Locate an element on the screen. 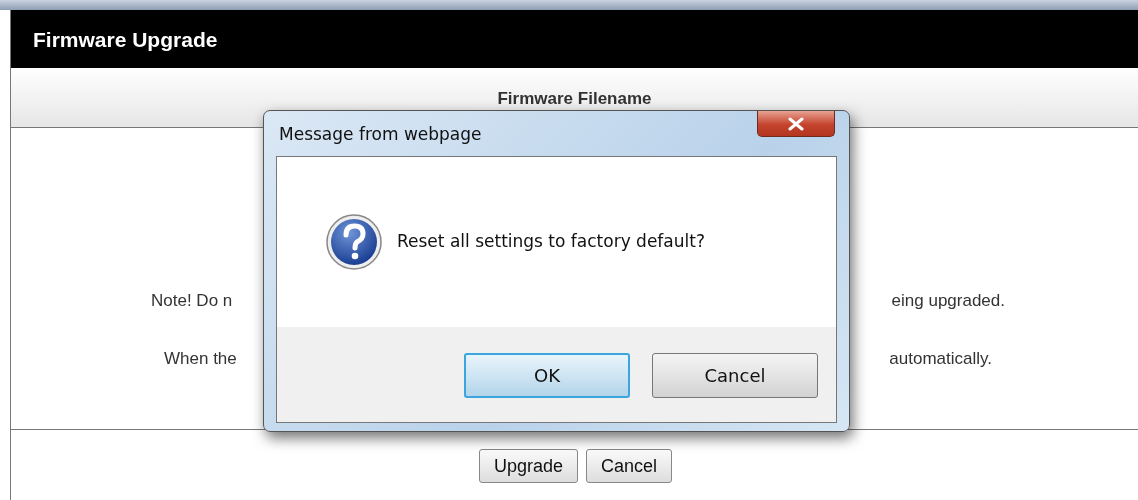 This screenshot has height=500, width=1138. ok-button: OK is located at coordinates (547, 375).